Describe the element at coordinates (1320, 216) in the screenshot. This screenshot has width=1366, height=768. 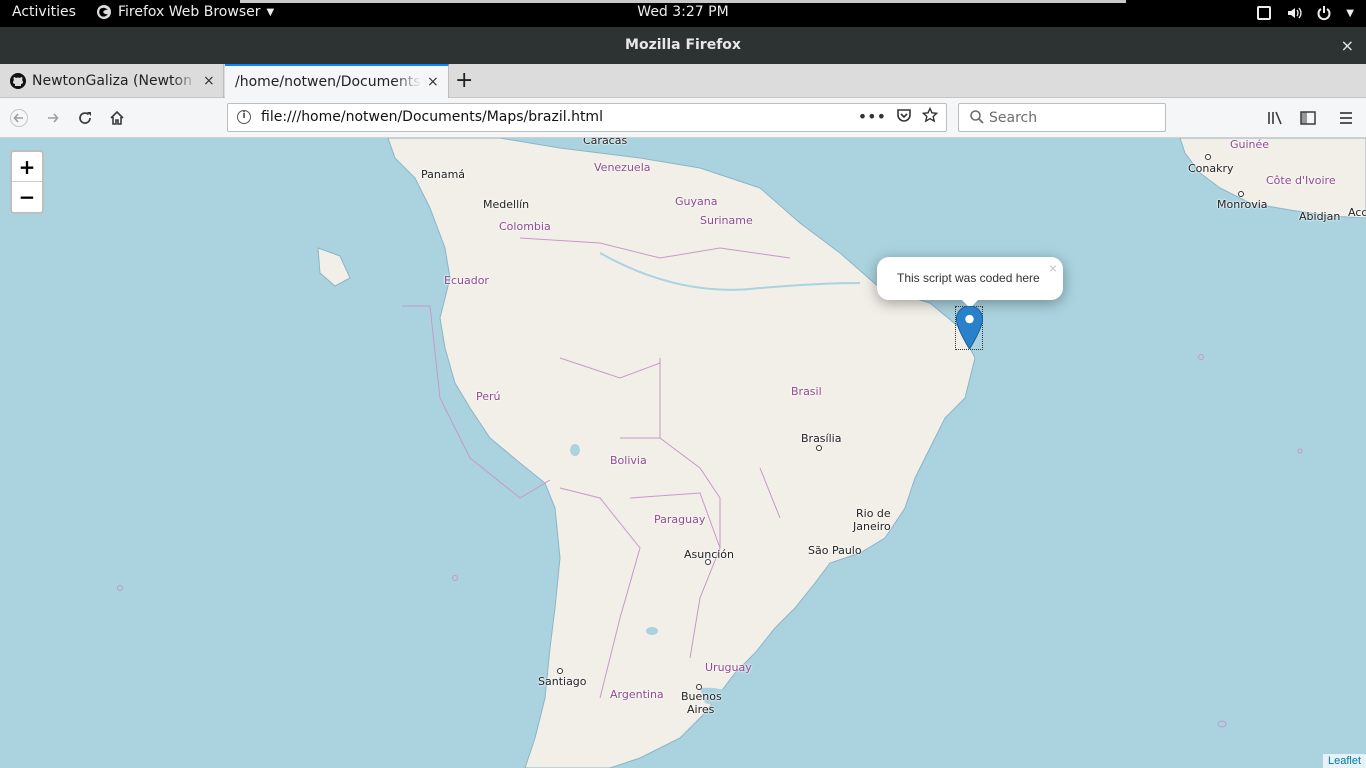
I see `label-abidjan: Abidjan` at that location.